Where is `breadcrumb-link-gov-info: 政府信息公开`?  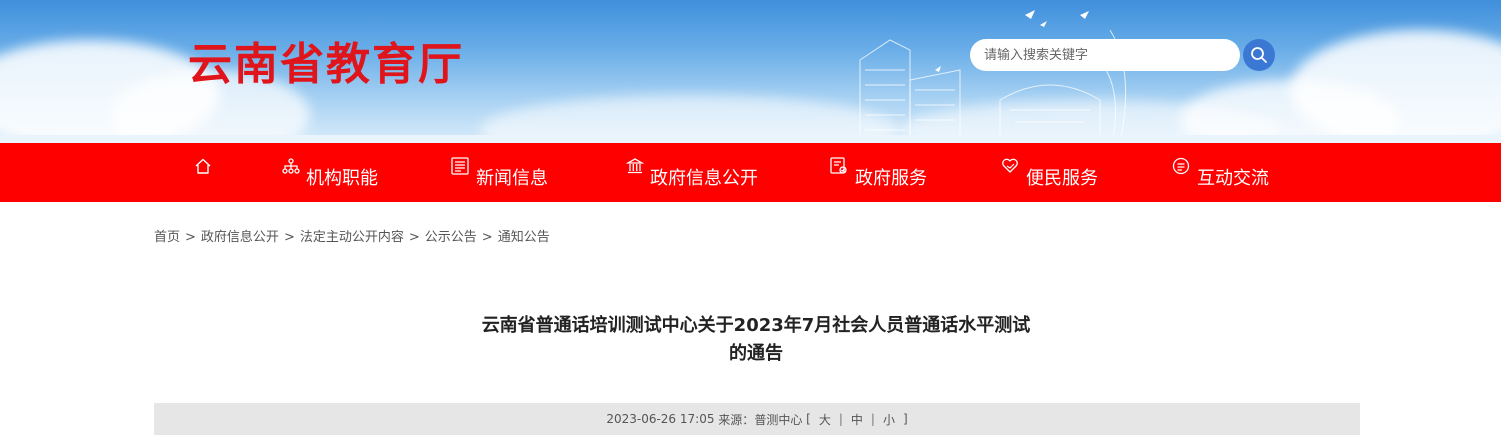
breadcrumb-link-gov-info: 政府信息公开 is located at coordinates (240, 237).